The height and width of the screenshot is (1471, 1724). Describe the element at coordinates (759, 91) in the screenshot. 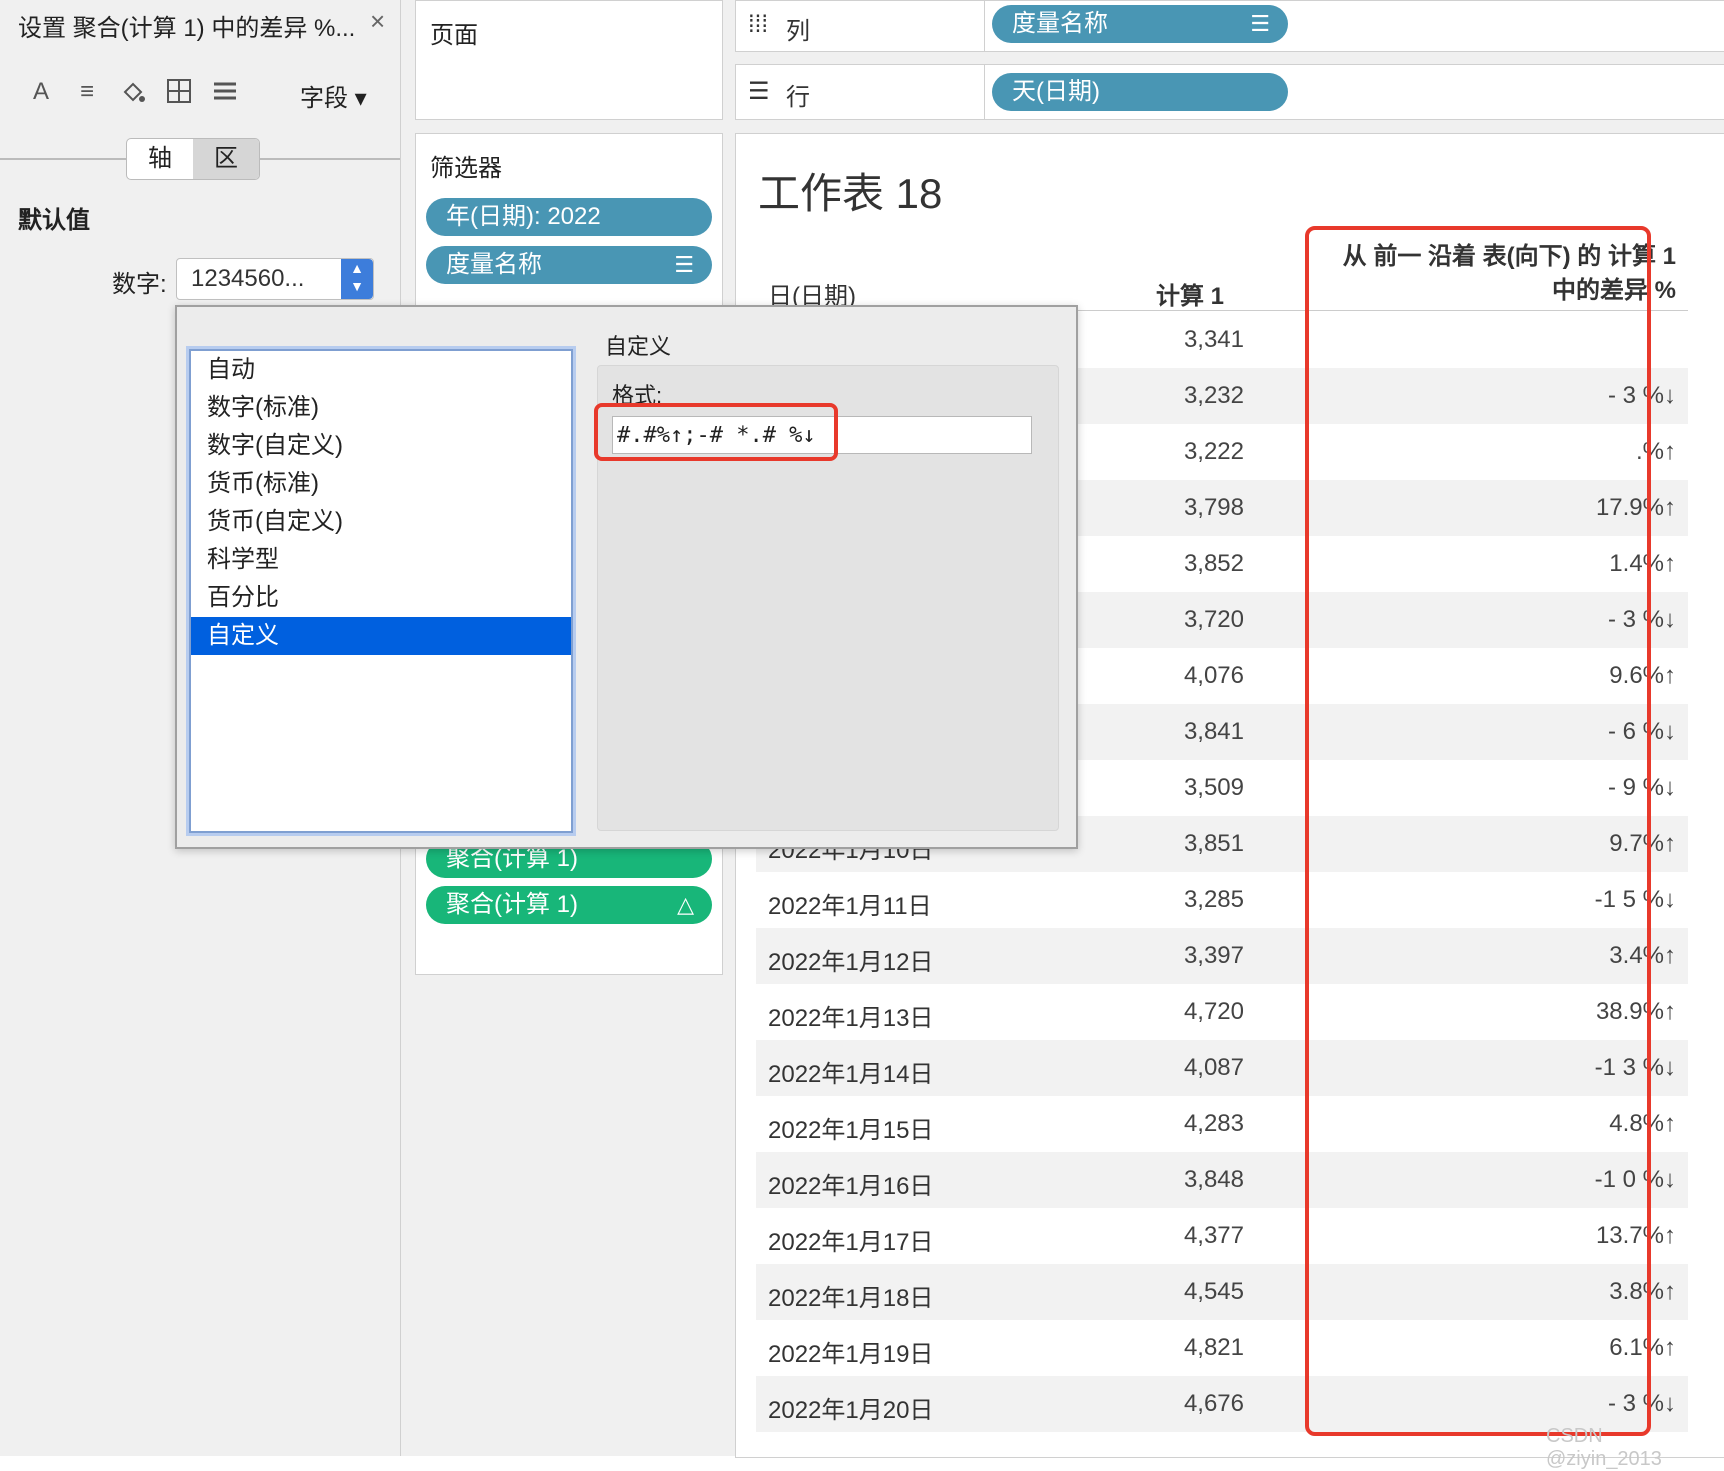

I see `rows-icon: ☰` at that location.